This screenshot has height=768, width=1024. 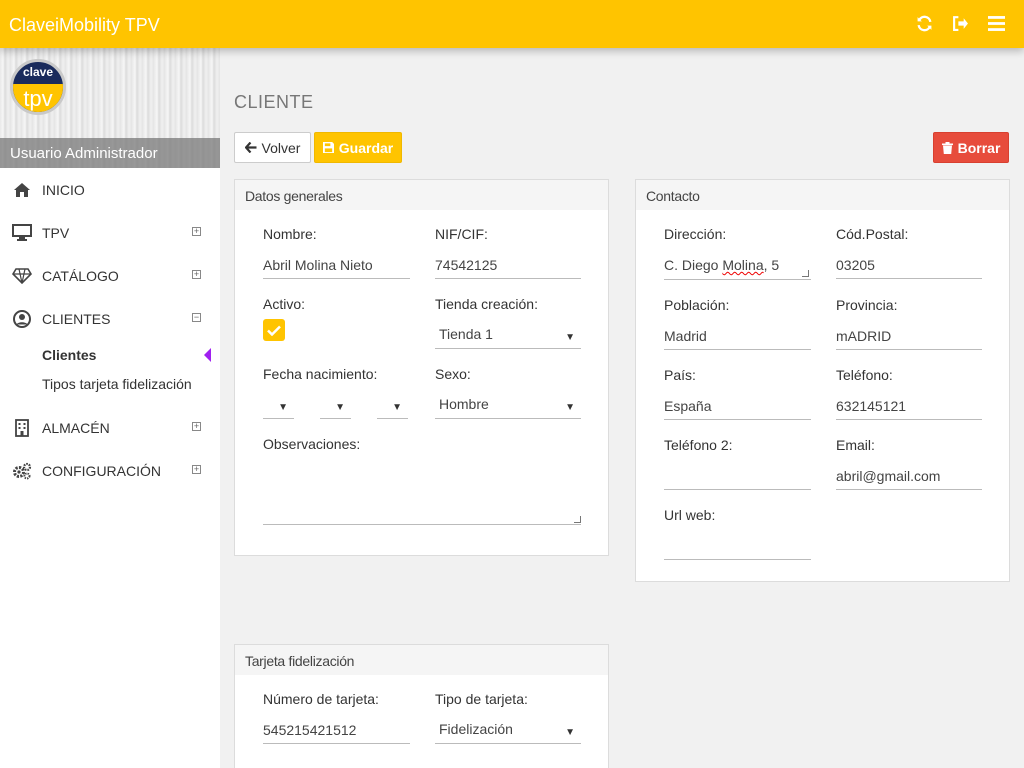 I want to click on sidebar-subitem-clientes: Clientes, so click(x=110, y=354).